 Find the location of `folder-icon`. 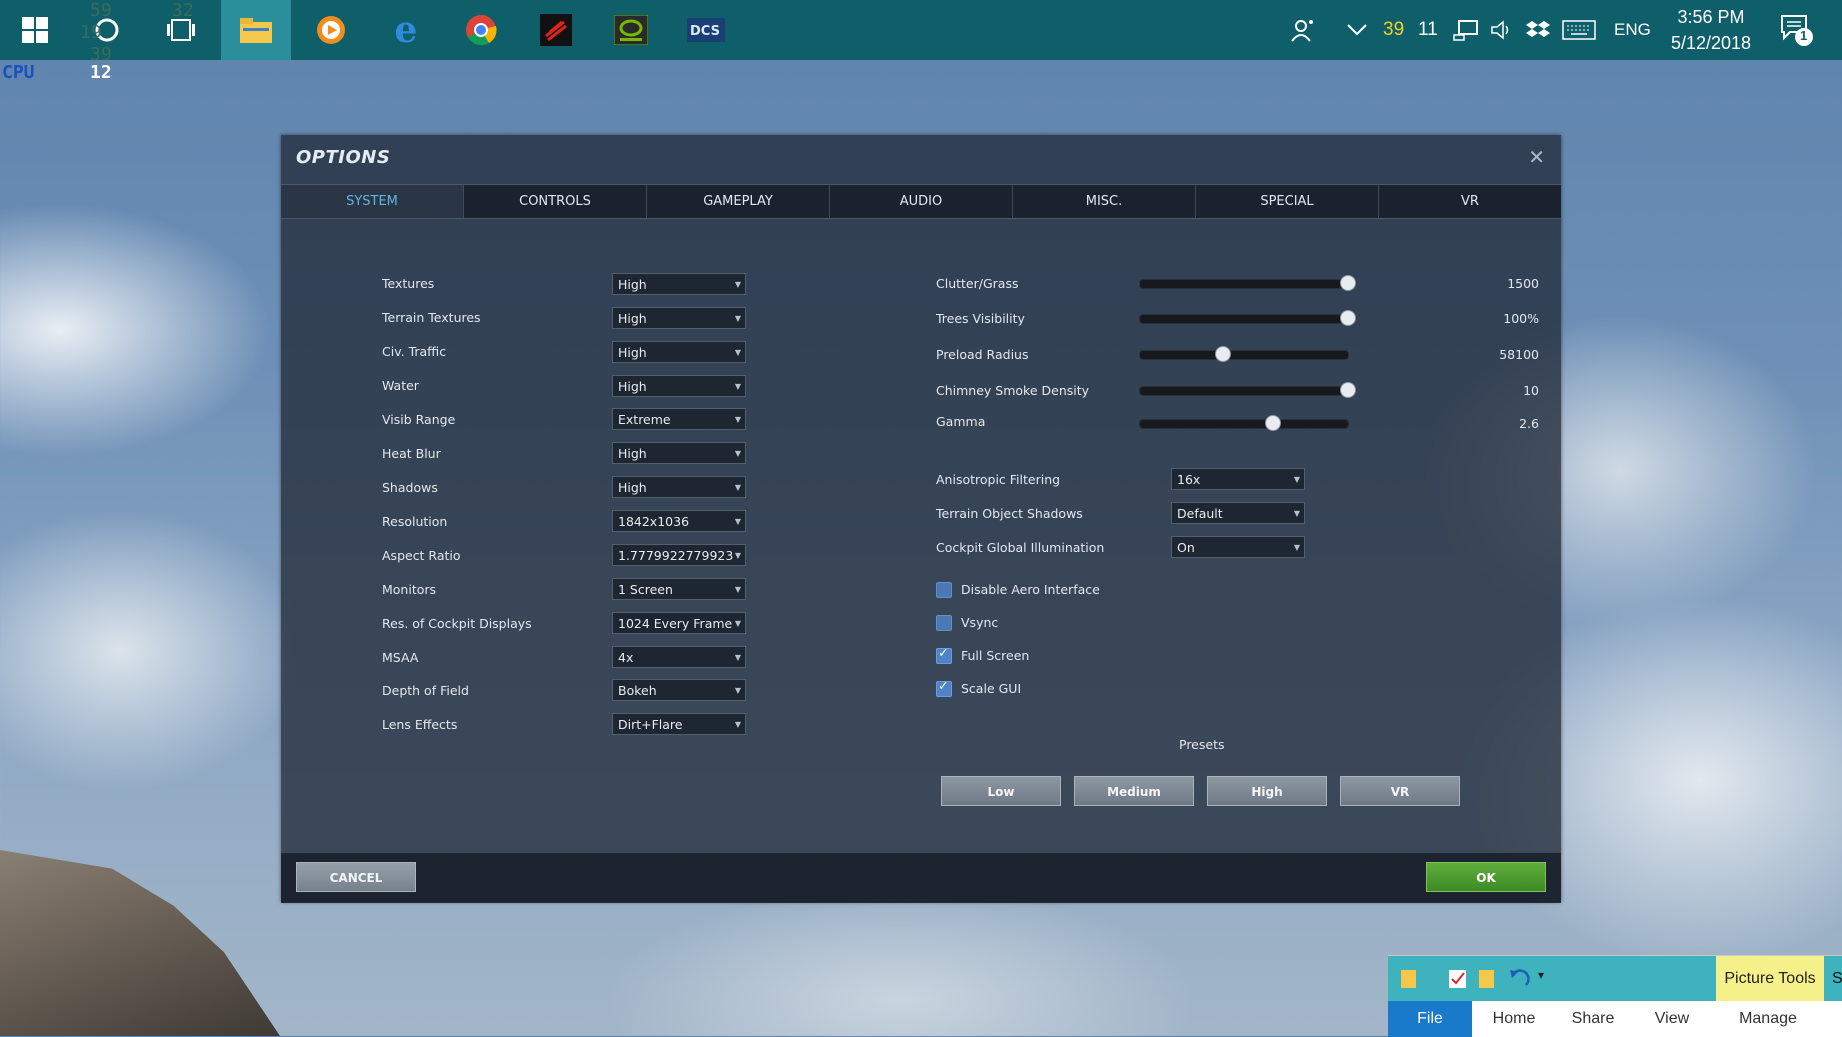

folder-icon is located at coordinates (1409, 978).